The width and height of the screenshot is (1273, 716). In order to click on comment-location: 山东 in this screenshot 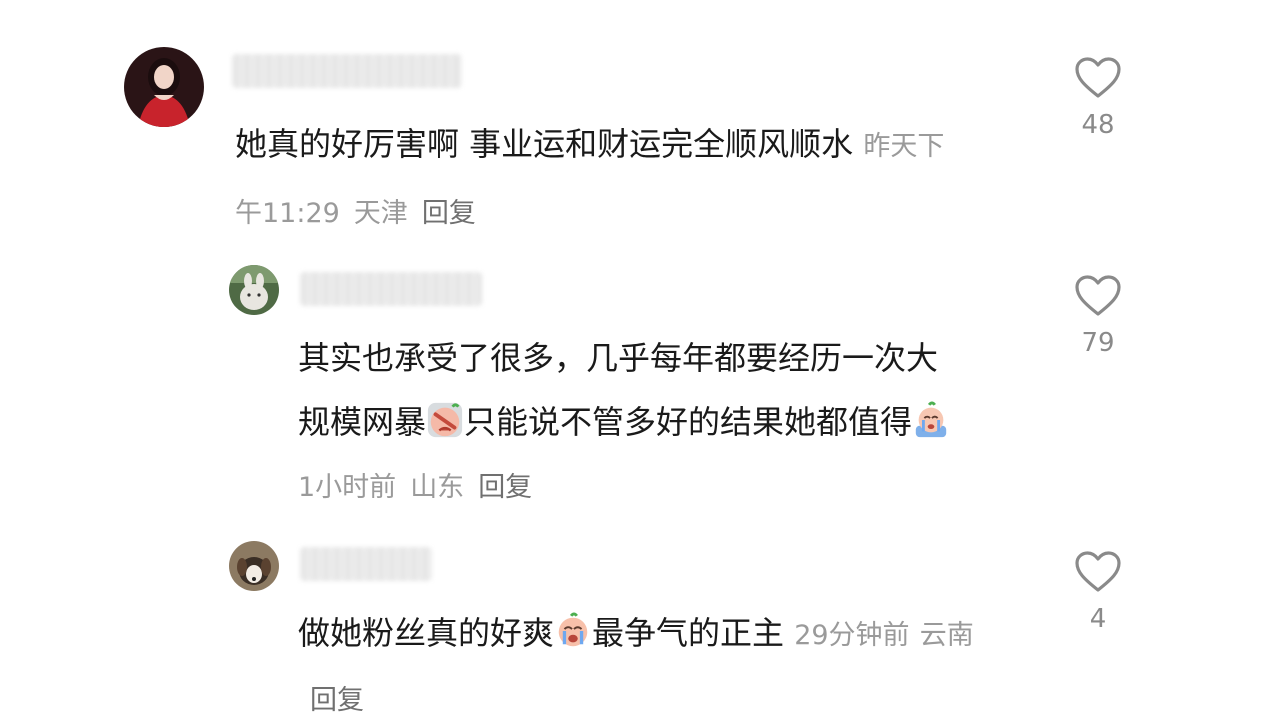, I will do `click(437, 487)`.